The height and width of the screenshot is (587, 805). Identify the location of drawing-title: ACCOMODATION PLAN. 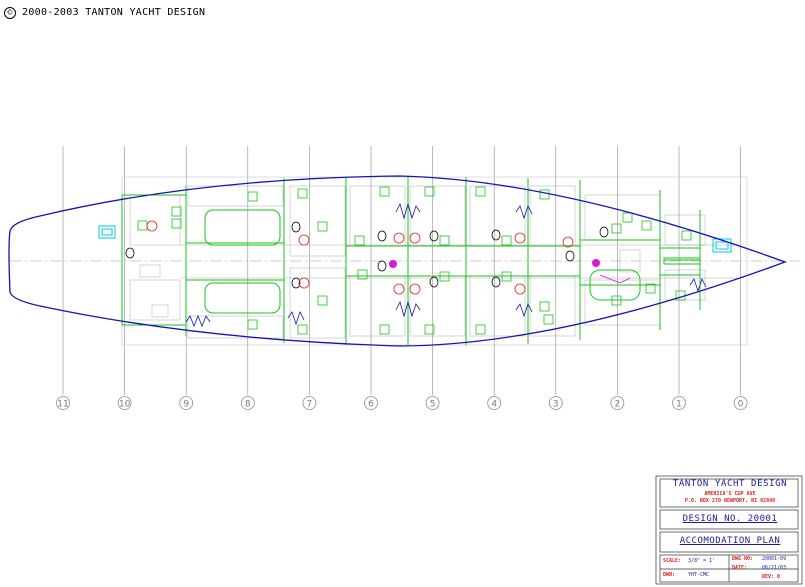
(730, 541).